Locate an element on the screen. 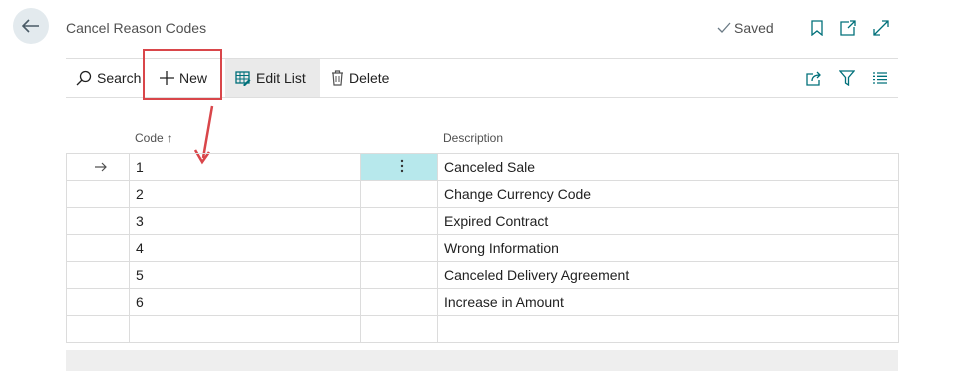 The height and width of the screenshot is (371, 955). saved-status: Saved is located at coordinates (745, 28).